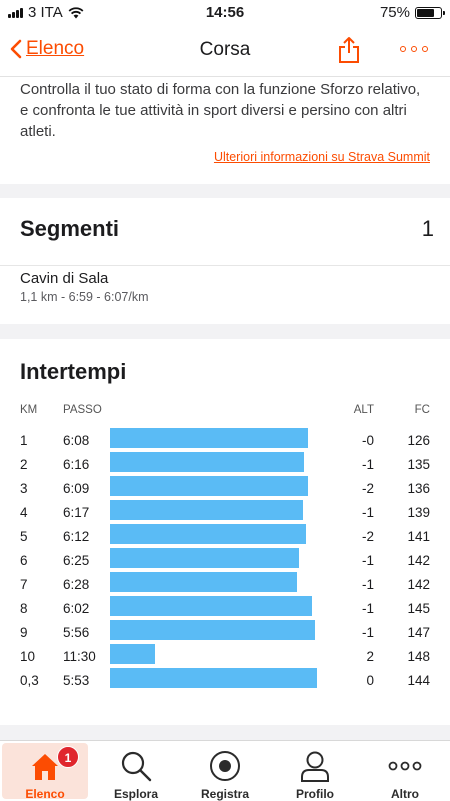  I want to click on split-row: 10 11:30 2 148, so click(225, 656).